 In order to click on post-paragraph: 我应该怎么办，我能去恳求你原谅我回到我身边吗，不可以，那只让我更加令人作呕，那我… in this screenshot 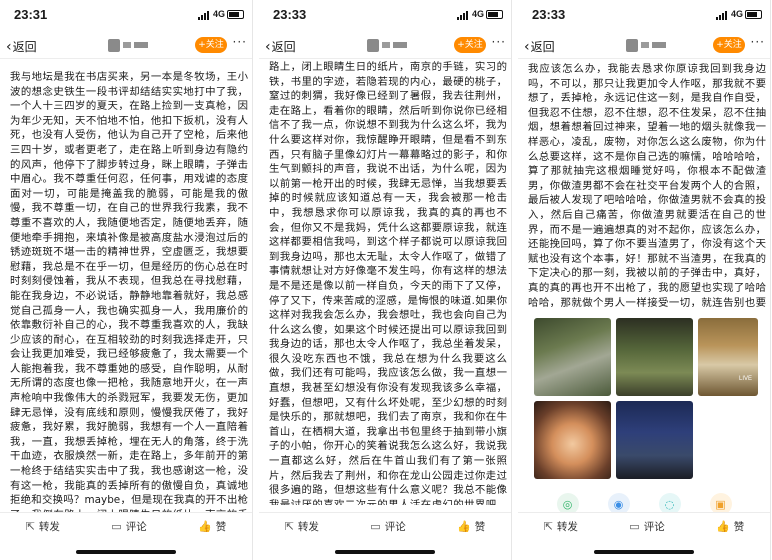, I will do `click(647, 185)`.